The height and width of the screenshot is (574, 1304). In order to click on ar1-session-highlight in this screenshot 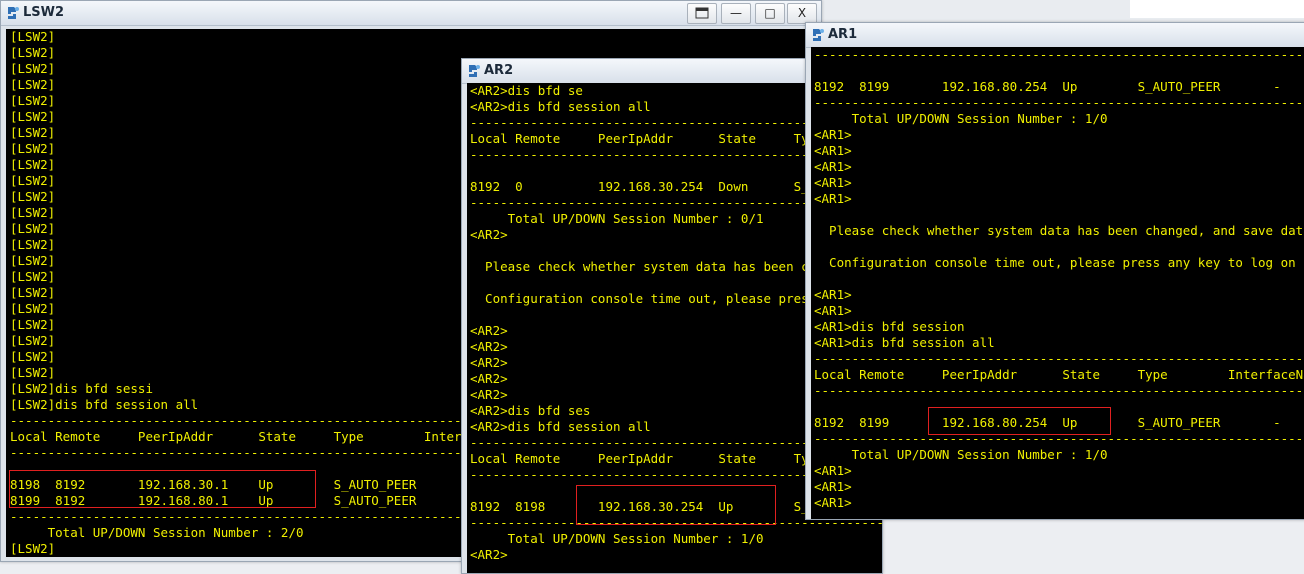, I will do `click(1019, 421)`.